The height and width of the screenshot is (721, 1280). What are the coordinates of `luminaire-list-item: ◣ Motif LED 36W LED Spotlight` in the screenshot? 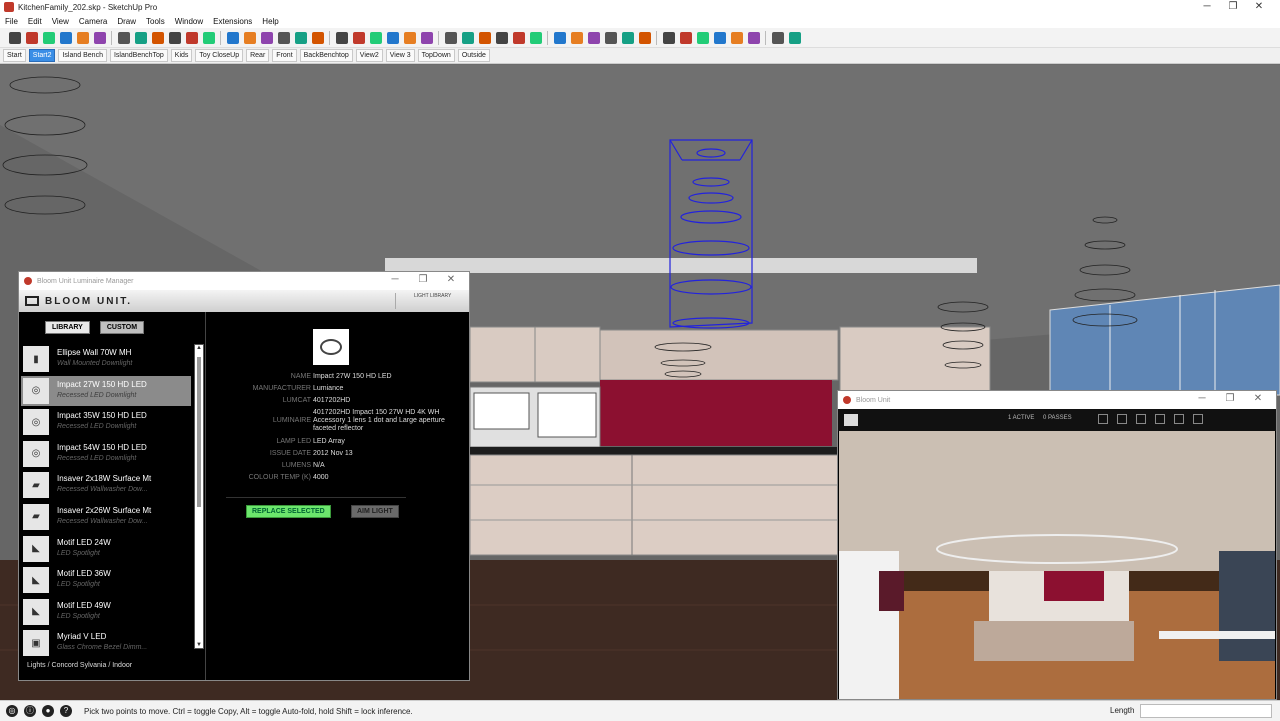 It's located at (106, 581).